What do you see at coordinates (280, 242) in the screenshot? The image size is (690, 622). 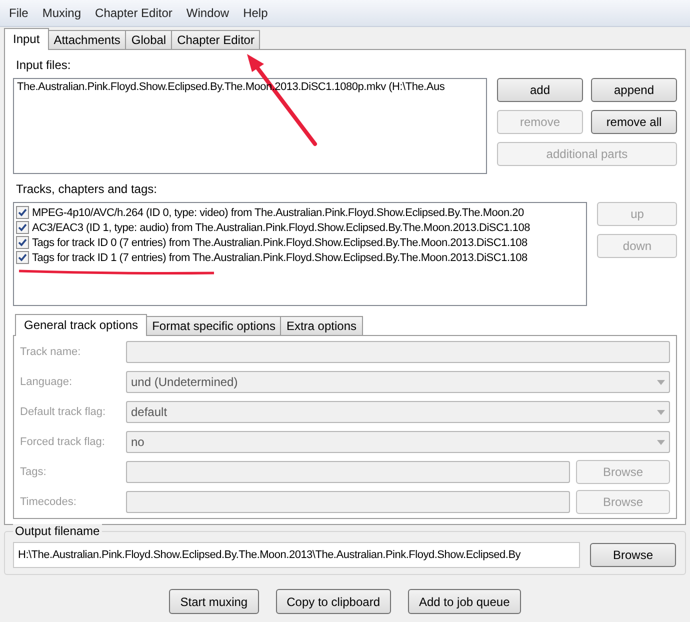 I see `track-label: Tags for track ID 0 (7 entries) from The.Australian.Pink.Floyd.Show.Eclipsed.By.The.Moon.2013.DiSC1.108` at bounding box center [280, 242].